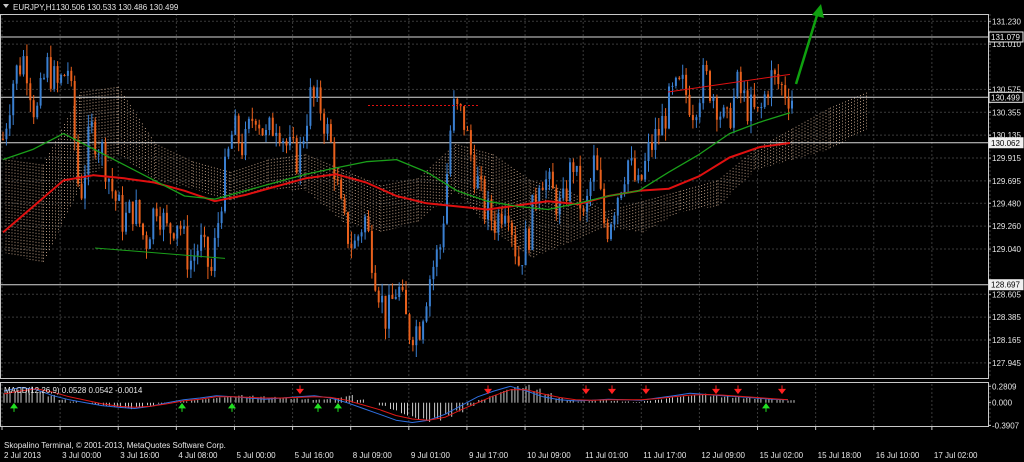 The image size is (1024, 462). What do you see at coordinates (431, 455) in the screenshot?
I see `time-tick-label: 9 Jul 01:00` at bounding box center [431, 455].